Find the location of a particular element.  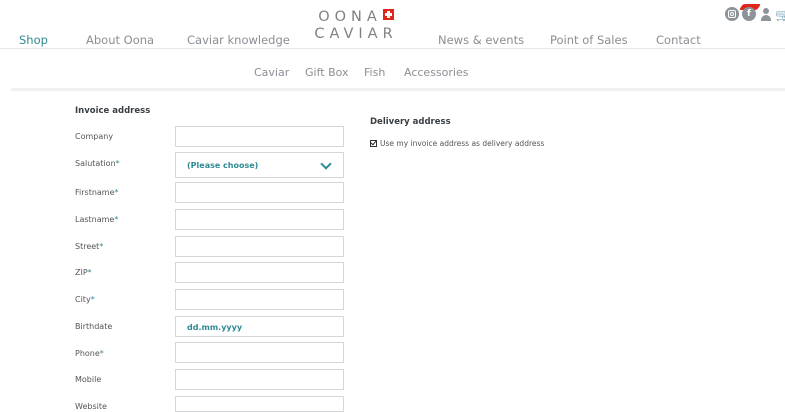

logo-line1: OONA is located at coordinates (356, 17).